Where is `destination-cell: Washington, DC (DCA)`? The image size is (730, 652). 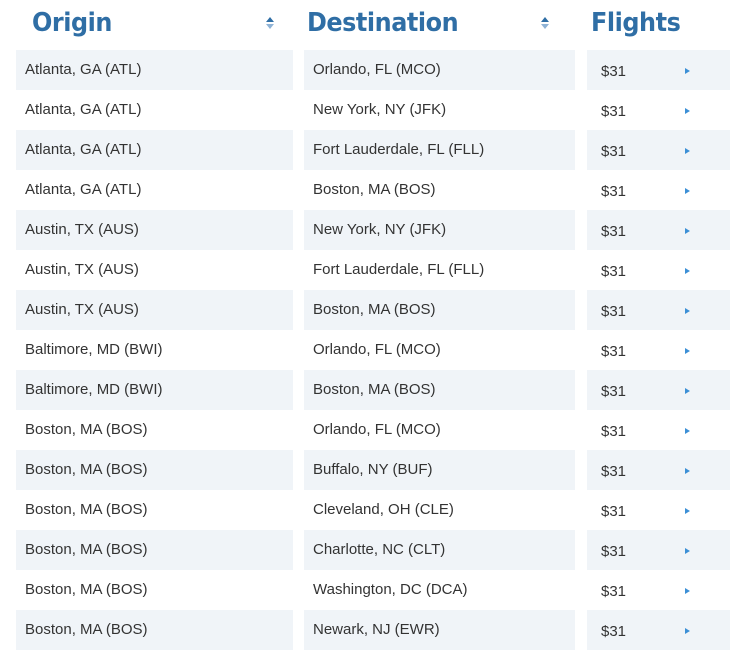 destination-cell: Washington, DC (DCA) is located at coordinates (390, 589).